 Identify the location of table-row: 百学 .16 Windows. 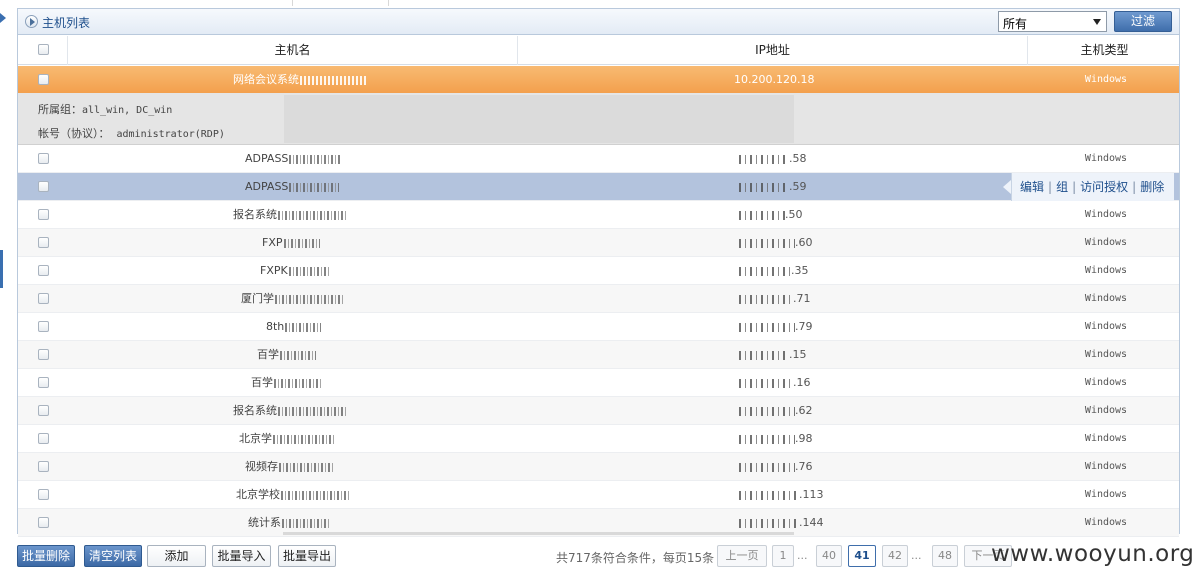
(598, 383).